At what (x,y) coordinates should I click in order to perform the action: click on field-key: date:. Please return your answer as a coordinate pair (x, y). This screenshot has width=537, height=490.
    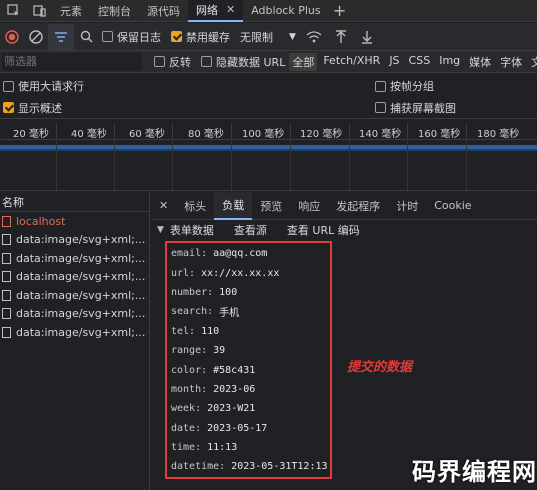
    Looking at the image, I should click on (186, 428).